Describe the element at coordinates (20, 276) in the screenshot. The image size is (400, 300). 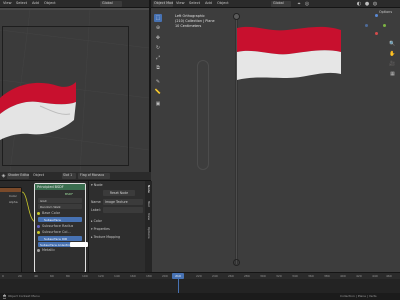
I see `tick-label: 20` at that location.